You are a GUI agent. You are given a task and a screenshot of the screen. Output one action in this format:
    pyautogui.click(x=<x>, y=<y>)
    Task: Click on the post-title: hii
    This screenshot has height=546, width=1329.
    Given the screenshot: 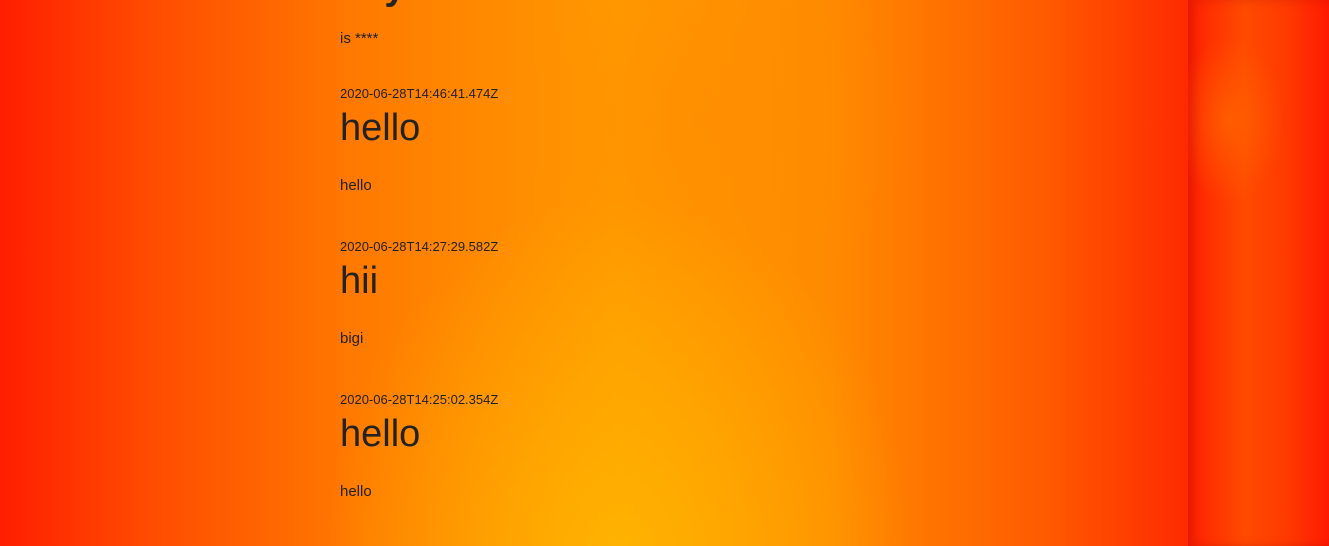 What is the action you would take?
    pyautogui.click(x=359, y=281)
    